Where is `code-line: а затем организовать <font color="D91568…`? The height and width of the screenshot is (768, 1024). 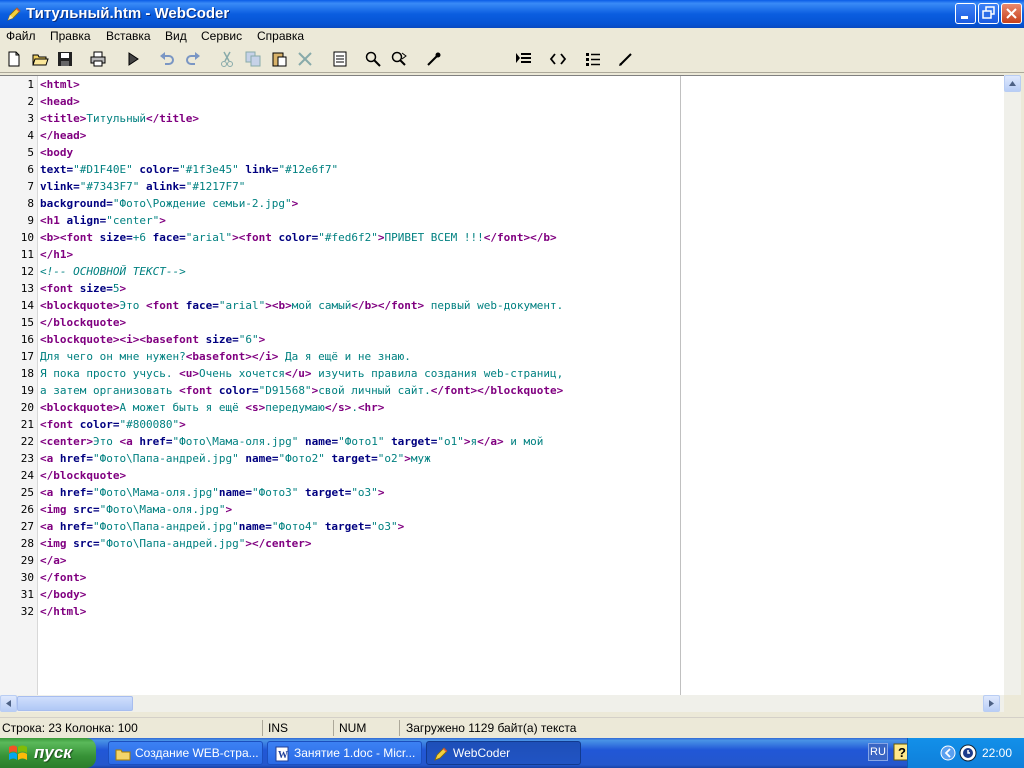 code-line: а затем организовать <font color="D91568… is located at coordinates (301, 391).